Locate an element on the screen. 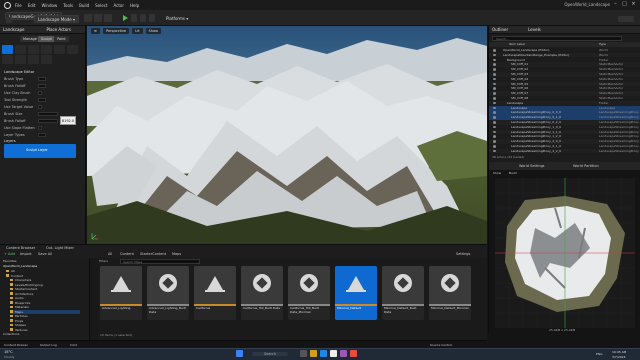  path-all: All is located at coordinates (110, 254).